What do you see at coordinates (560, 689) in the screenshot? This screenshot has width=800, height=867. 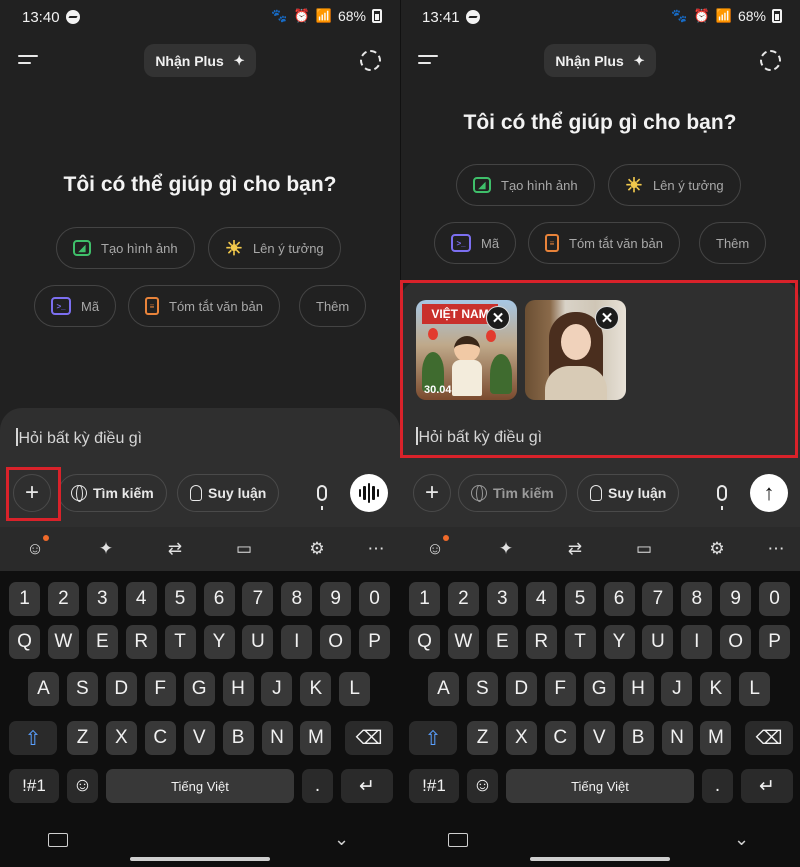 I see `key-f: F` at bounding box center [560, 689].